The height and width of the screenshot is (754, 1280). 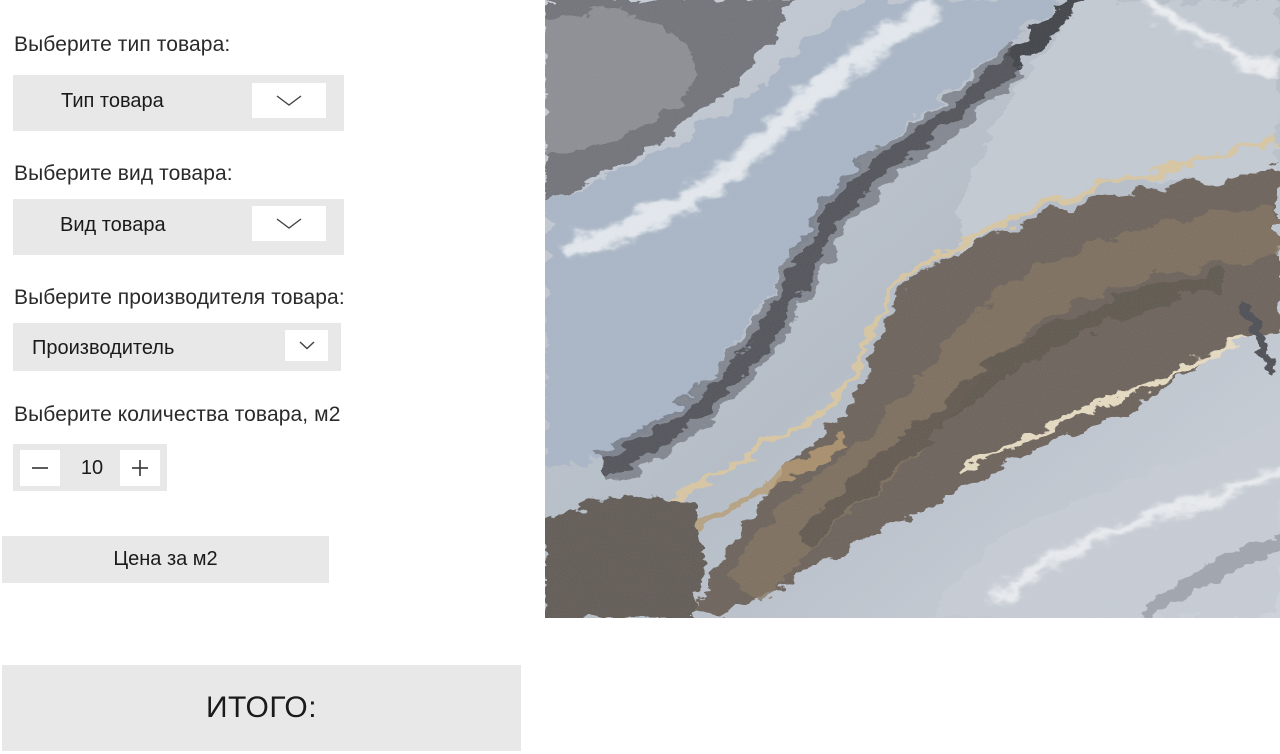 What do you see at coordinates (103, 348) in the screenshot?
I see `maker-select-value: Производитель` at bounding box center [103, 348].